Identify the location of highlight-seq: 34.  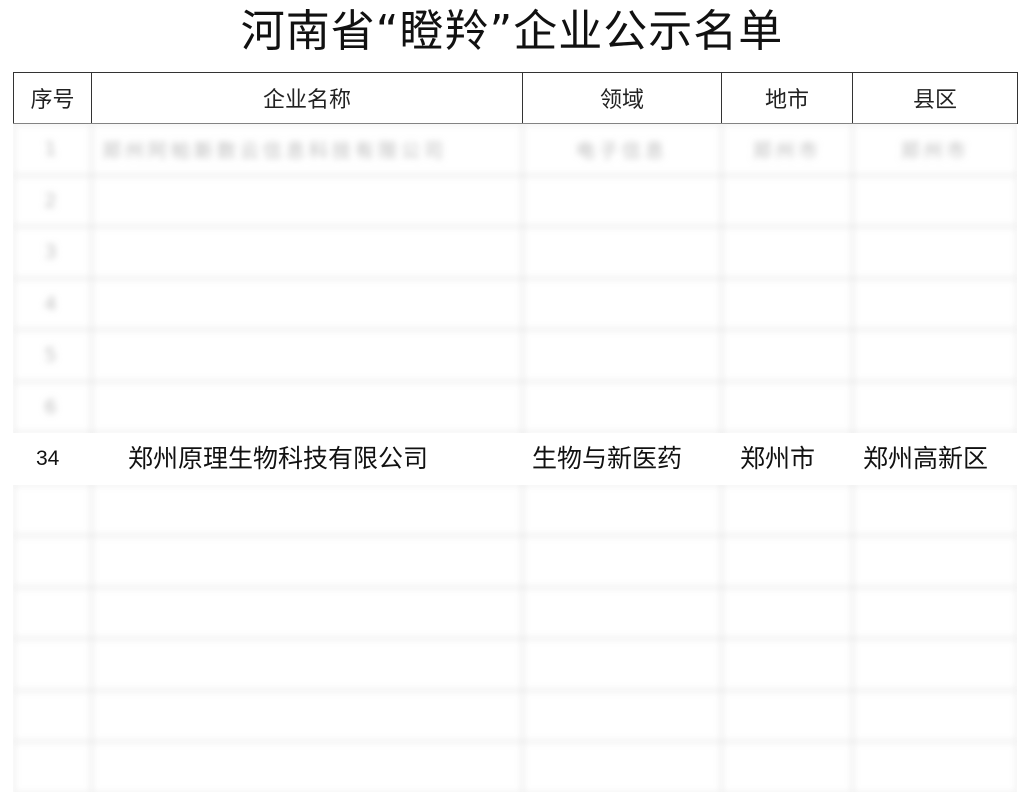
(48, 458).